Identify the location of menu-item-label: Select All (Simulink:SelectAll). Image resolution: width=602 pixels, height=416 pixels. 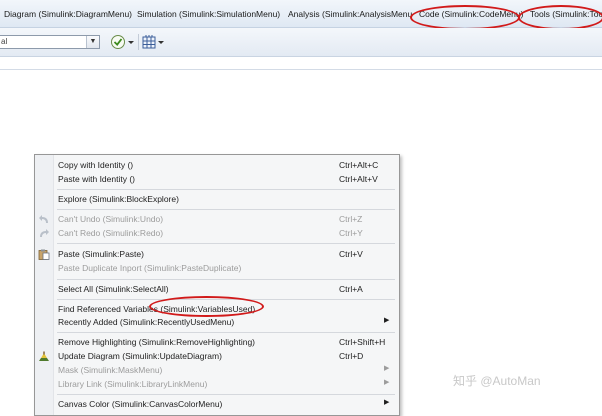
(113, 289).